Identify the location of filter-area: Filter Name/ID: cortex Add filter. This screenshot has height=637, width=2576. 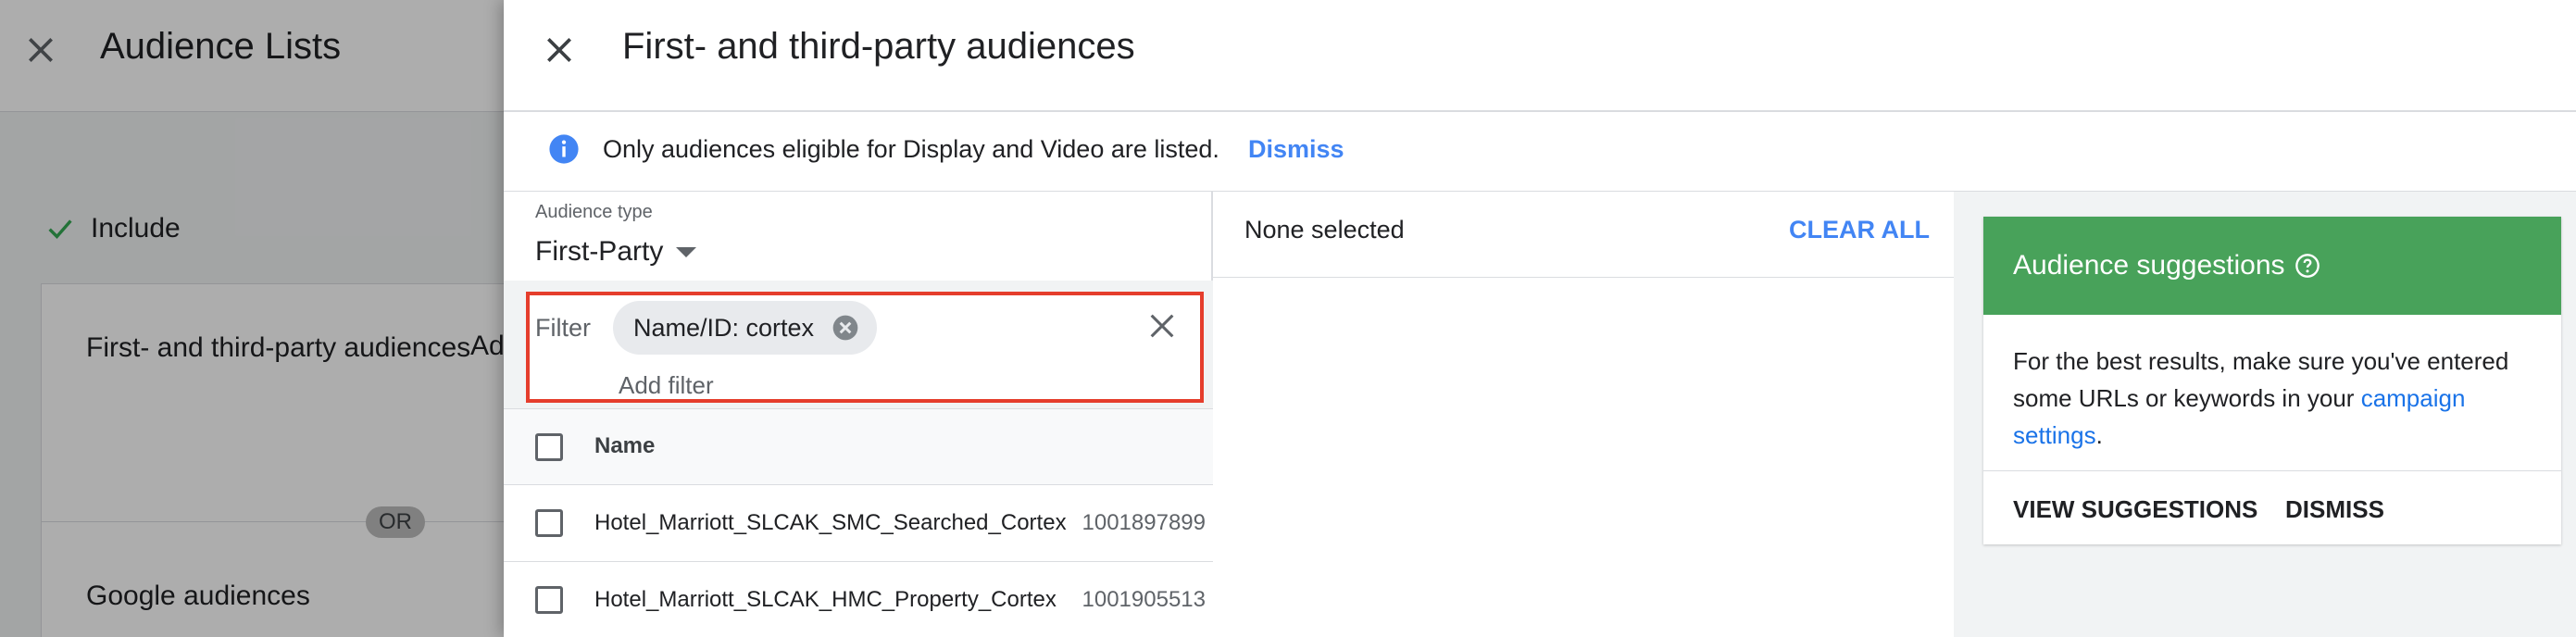
(858, 344).